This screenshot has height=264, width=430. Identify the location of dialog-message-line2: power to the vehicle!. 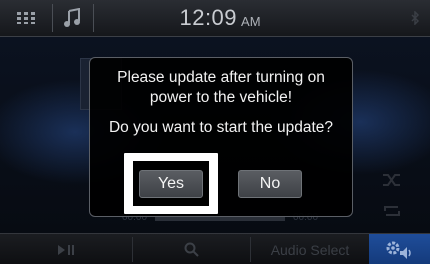
(221, 97).